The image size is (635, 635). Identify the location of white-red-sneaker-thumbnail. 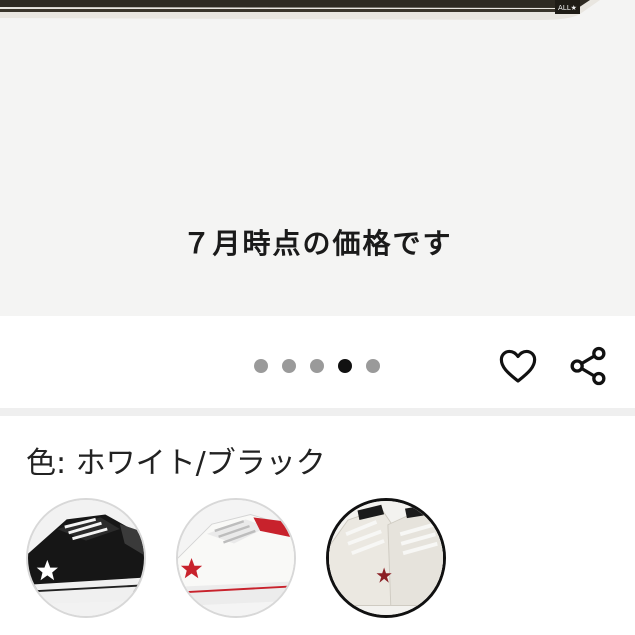
(236, 558).